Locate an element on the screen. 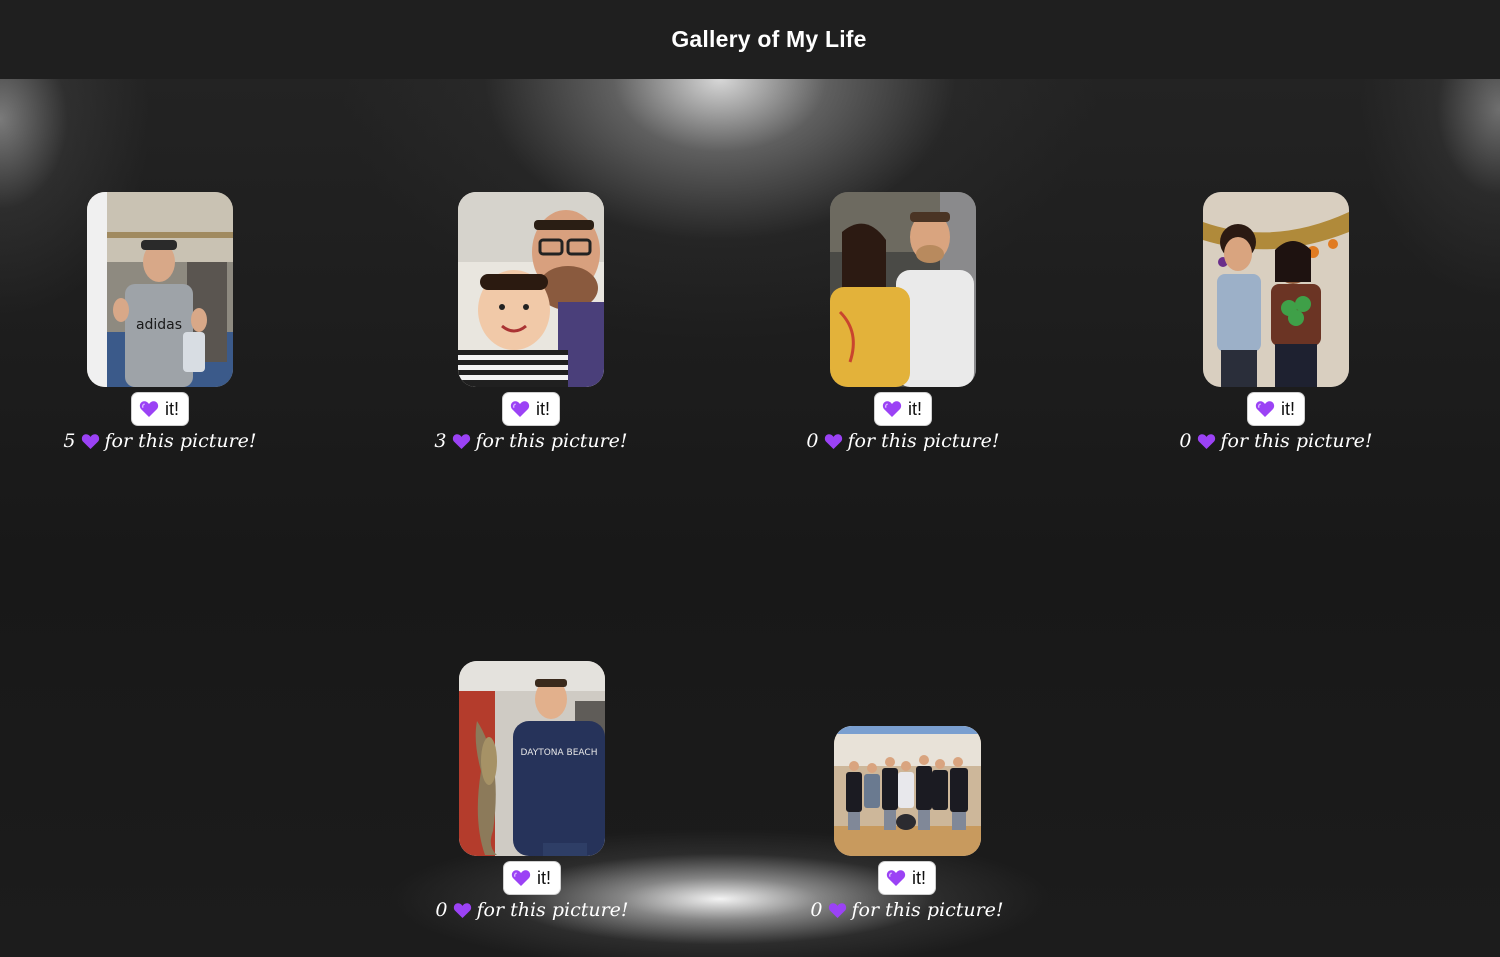 The image size is (1500, 957). love-count-line: 3 for this picture! is located at coordinates (530, 441).